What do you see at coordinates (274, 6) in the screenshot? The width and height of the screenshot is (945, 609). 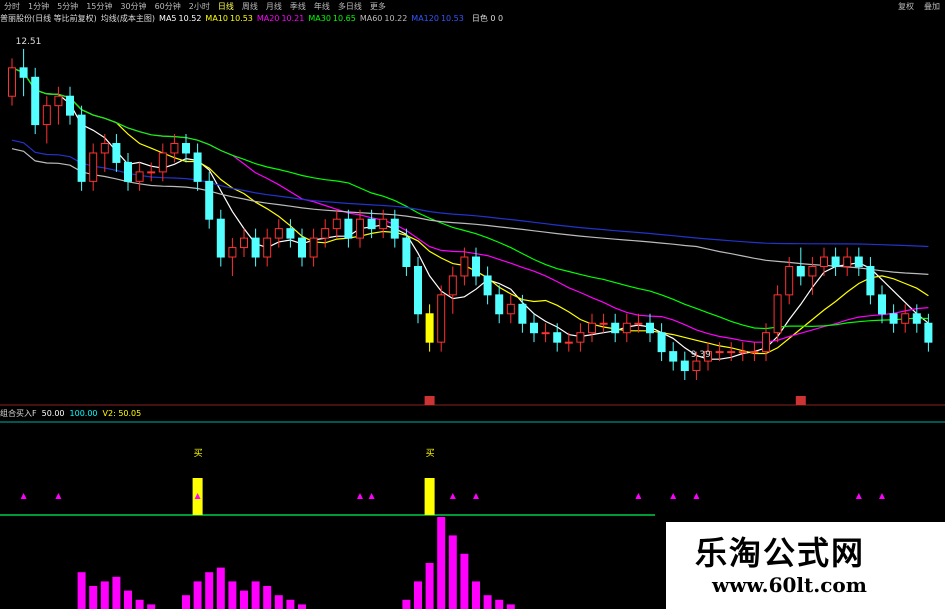 I see `period-tab-9: 月线` at bounding box center [274, 6].